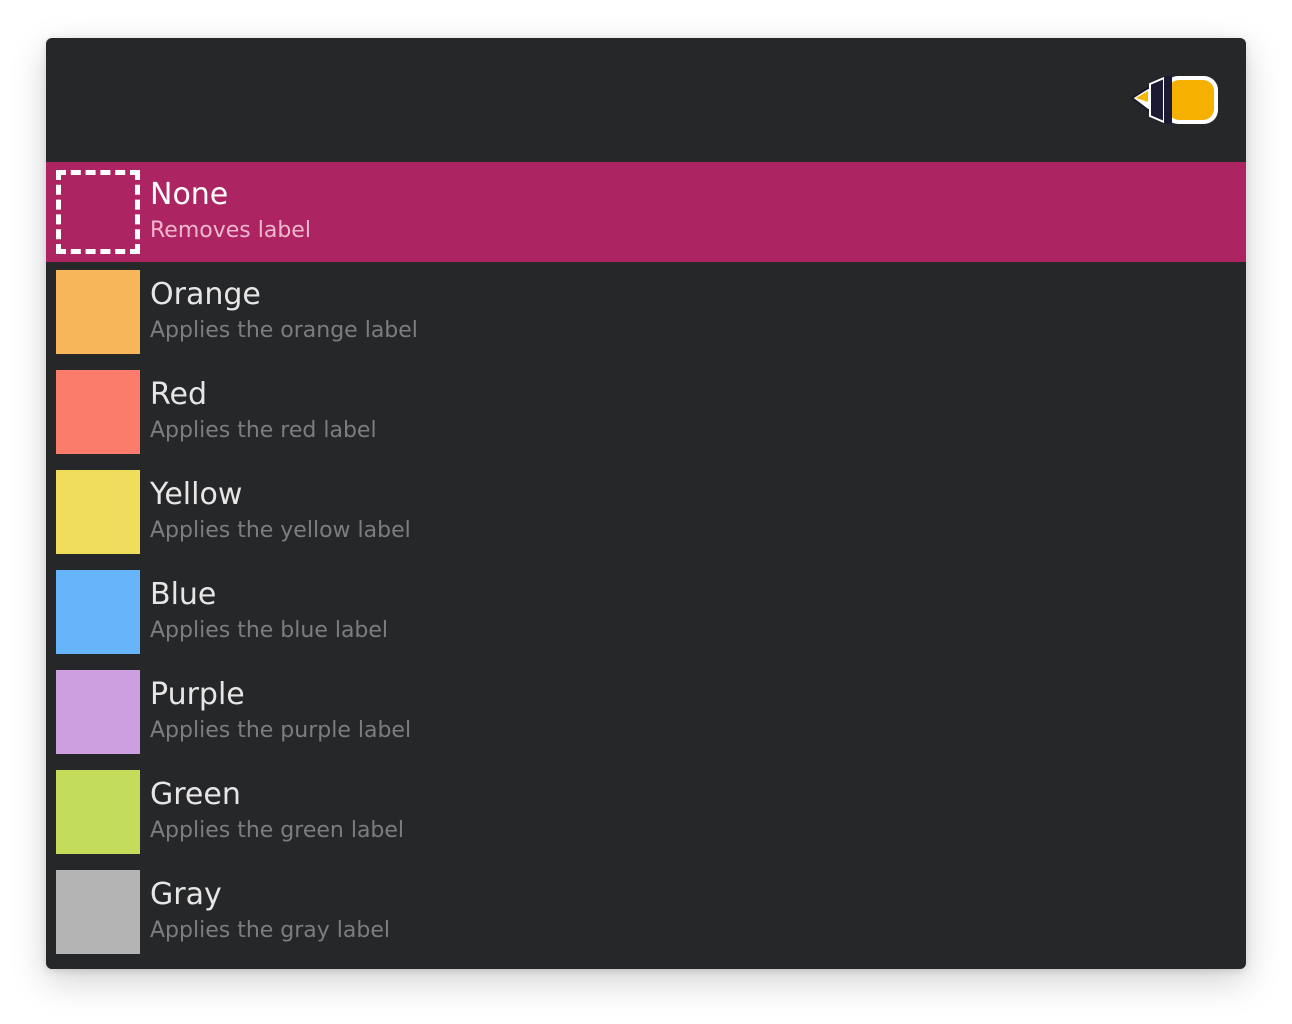 The image size is (1292, 1024). What do you see at coordinates (98, 212) in the screenshot?
I see `no-label-swatch` at bounding box center [98, 212].